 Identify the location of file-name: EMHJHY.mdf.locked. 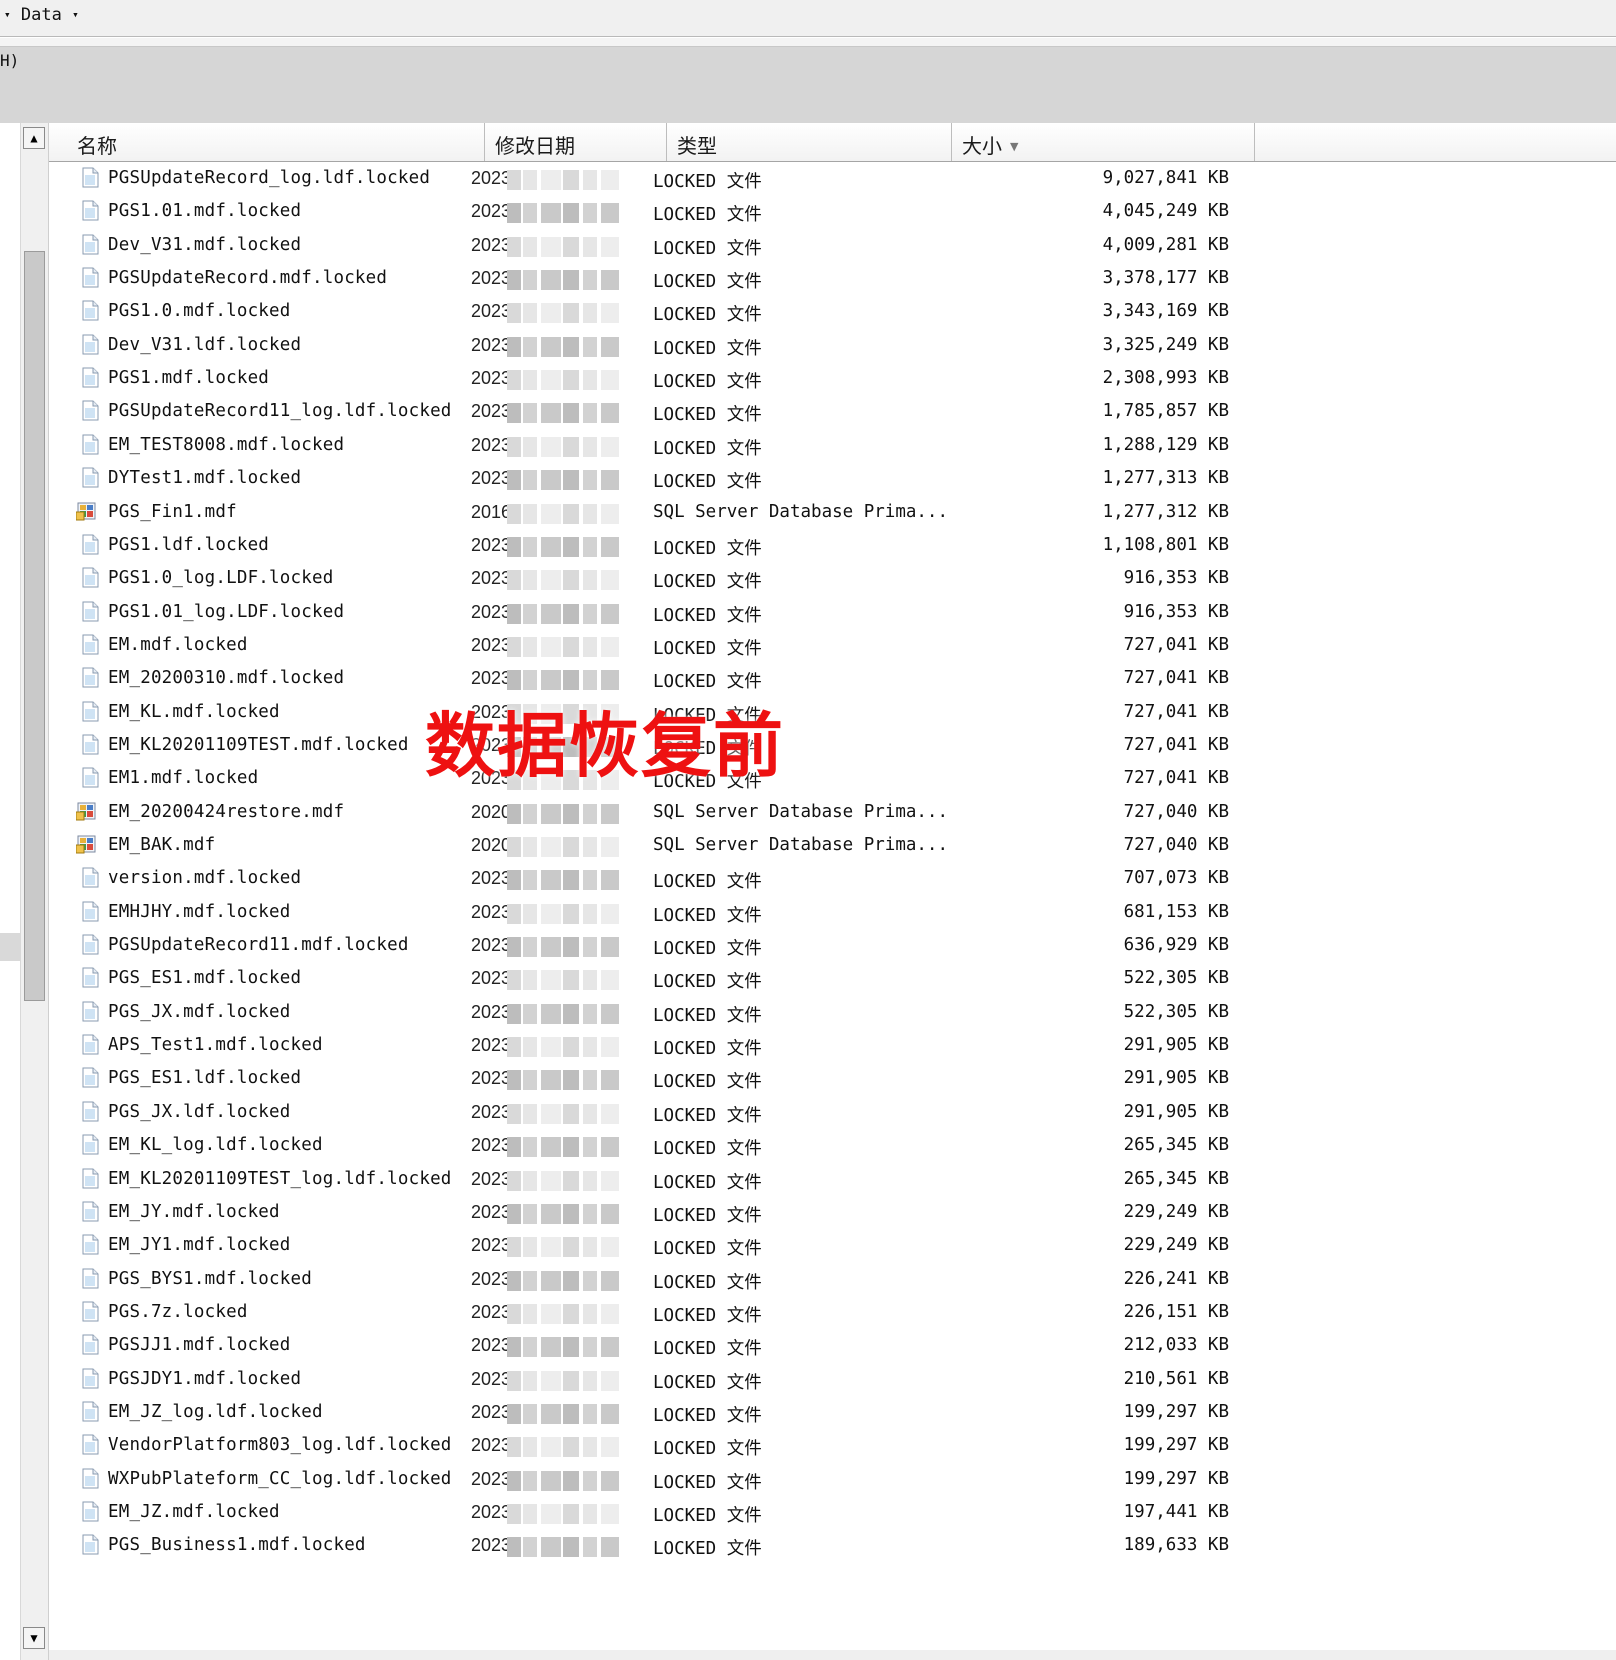
(199, 912).